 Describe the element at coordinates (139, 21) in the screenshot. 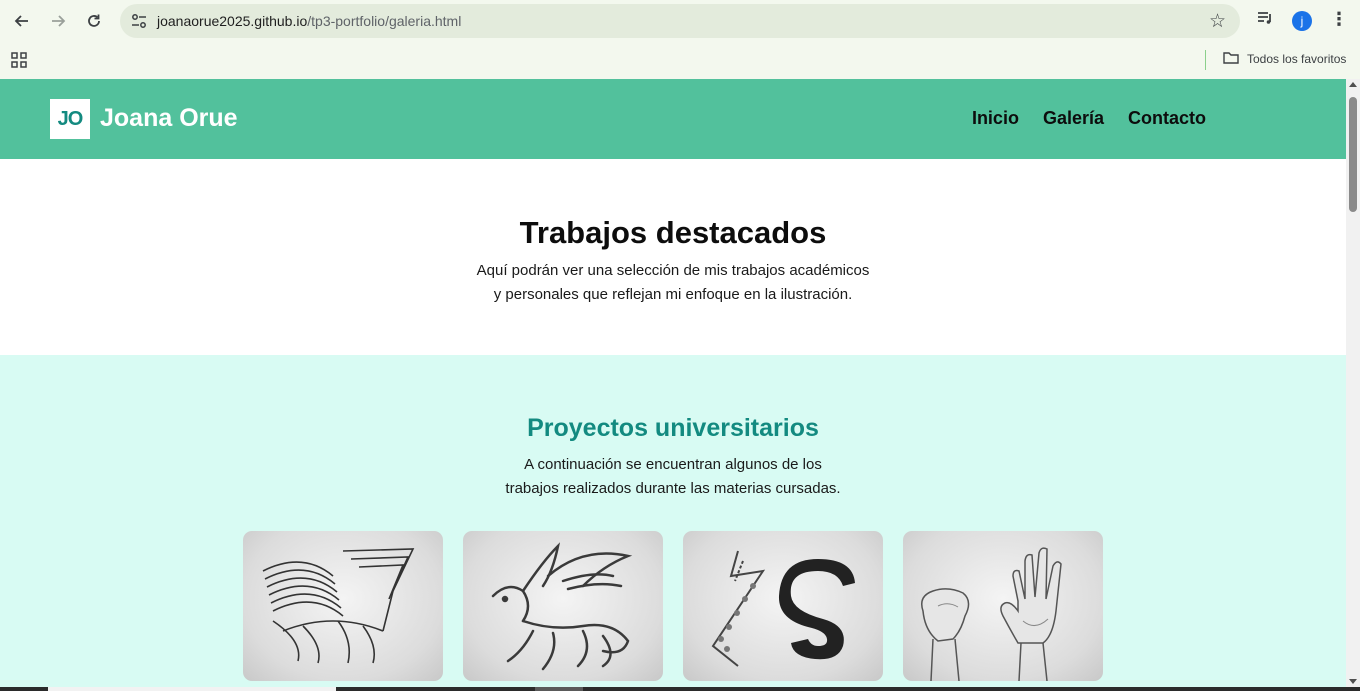

I see `site-settings-icon` at that location.